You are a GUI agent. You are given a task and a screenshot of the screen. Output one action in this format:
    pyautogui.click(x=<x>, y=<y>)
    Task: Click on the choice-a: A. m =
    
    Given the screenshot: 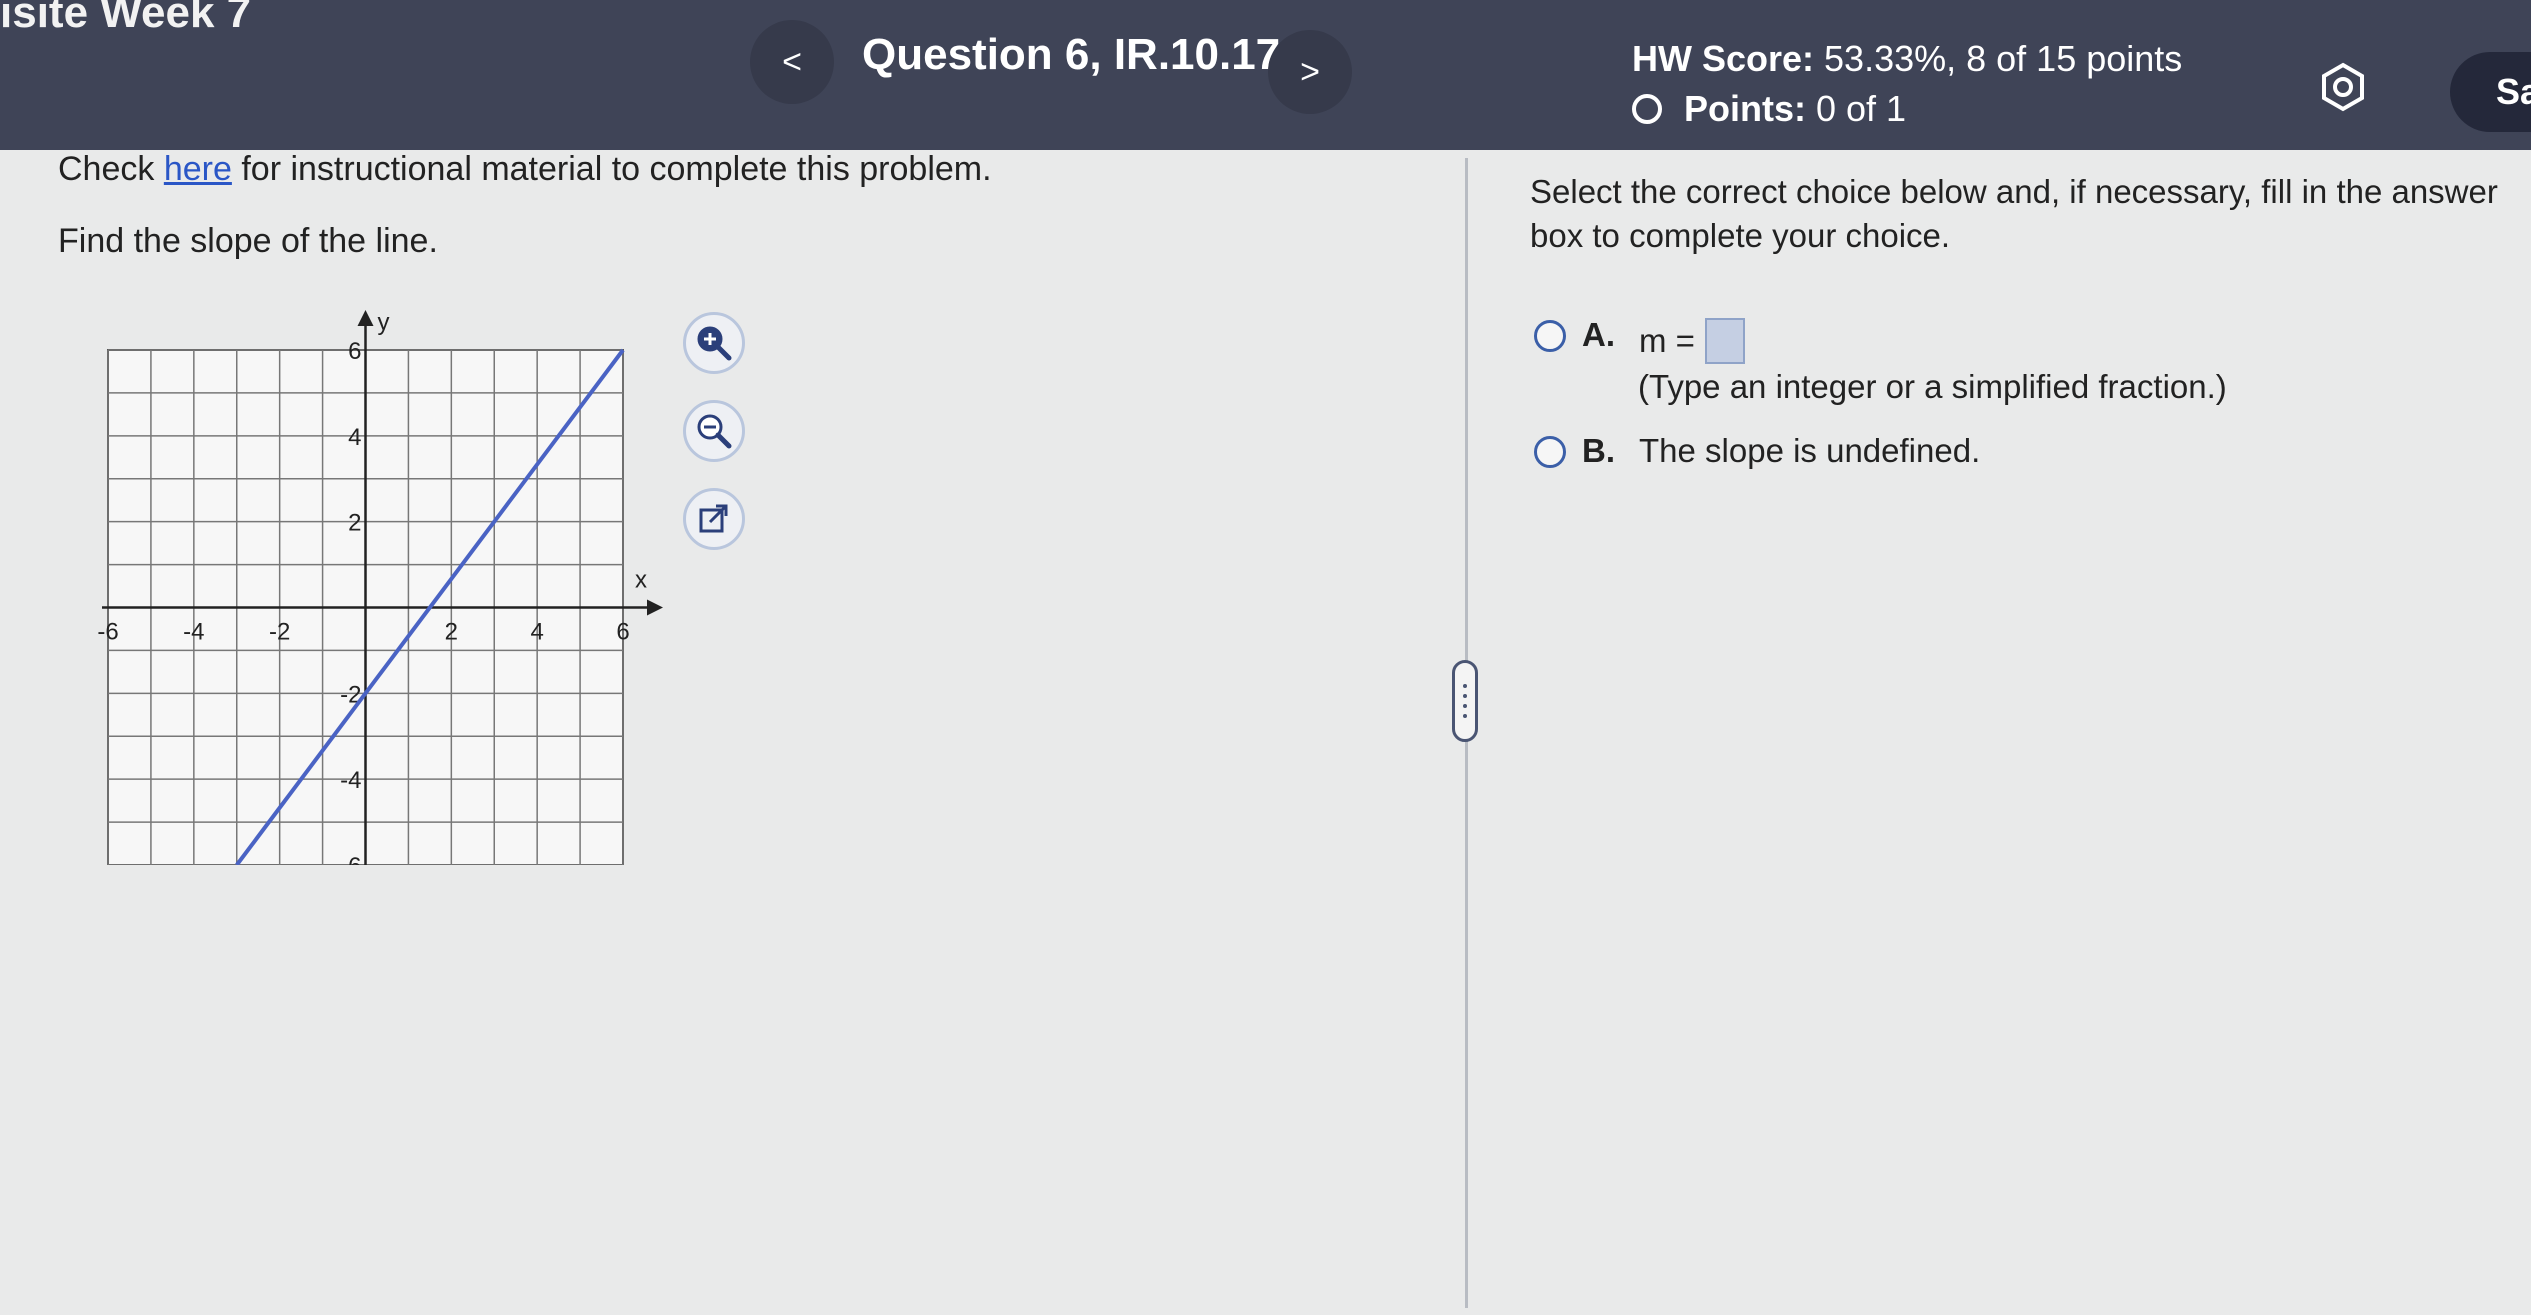 What is the action you would take?
    pyautogui.click(x=1639, y=340)
    